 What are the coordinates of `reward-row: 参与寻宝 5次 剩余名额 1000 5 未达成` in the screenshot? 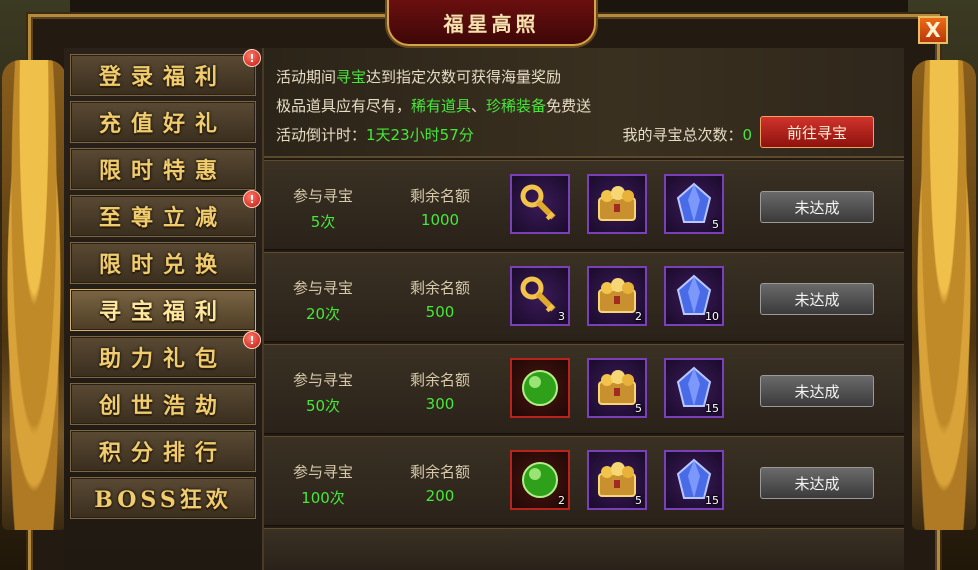 It's located at (584, 205).